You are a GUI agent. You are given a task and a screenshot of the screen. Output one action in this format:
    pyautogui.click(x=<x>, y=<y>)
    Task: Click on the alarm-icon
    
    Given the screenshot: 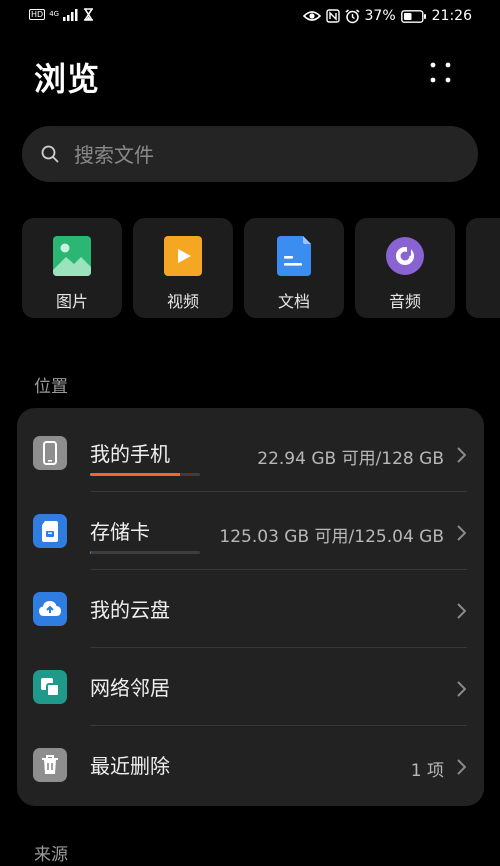 What is the action you would take?
    pyautogui.click(x=352, y=15)
    